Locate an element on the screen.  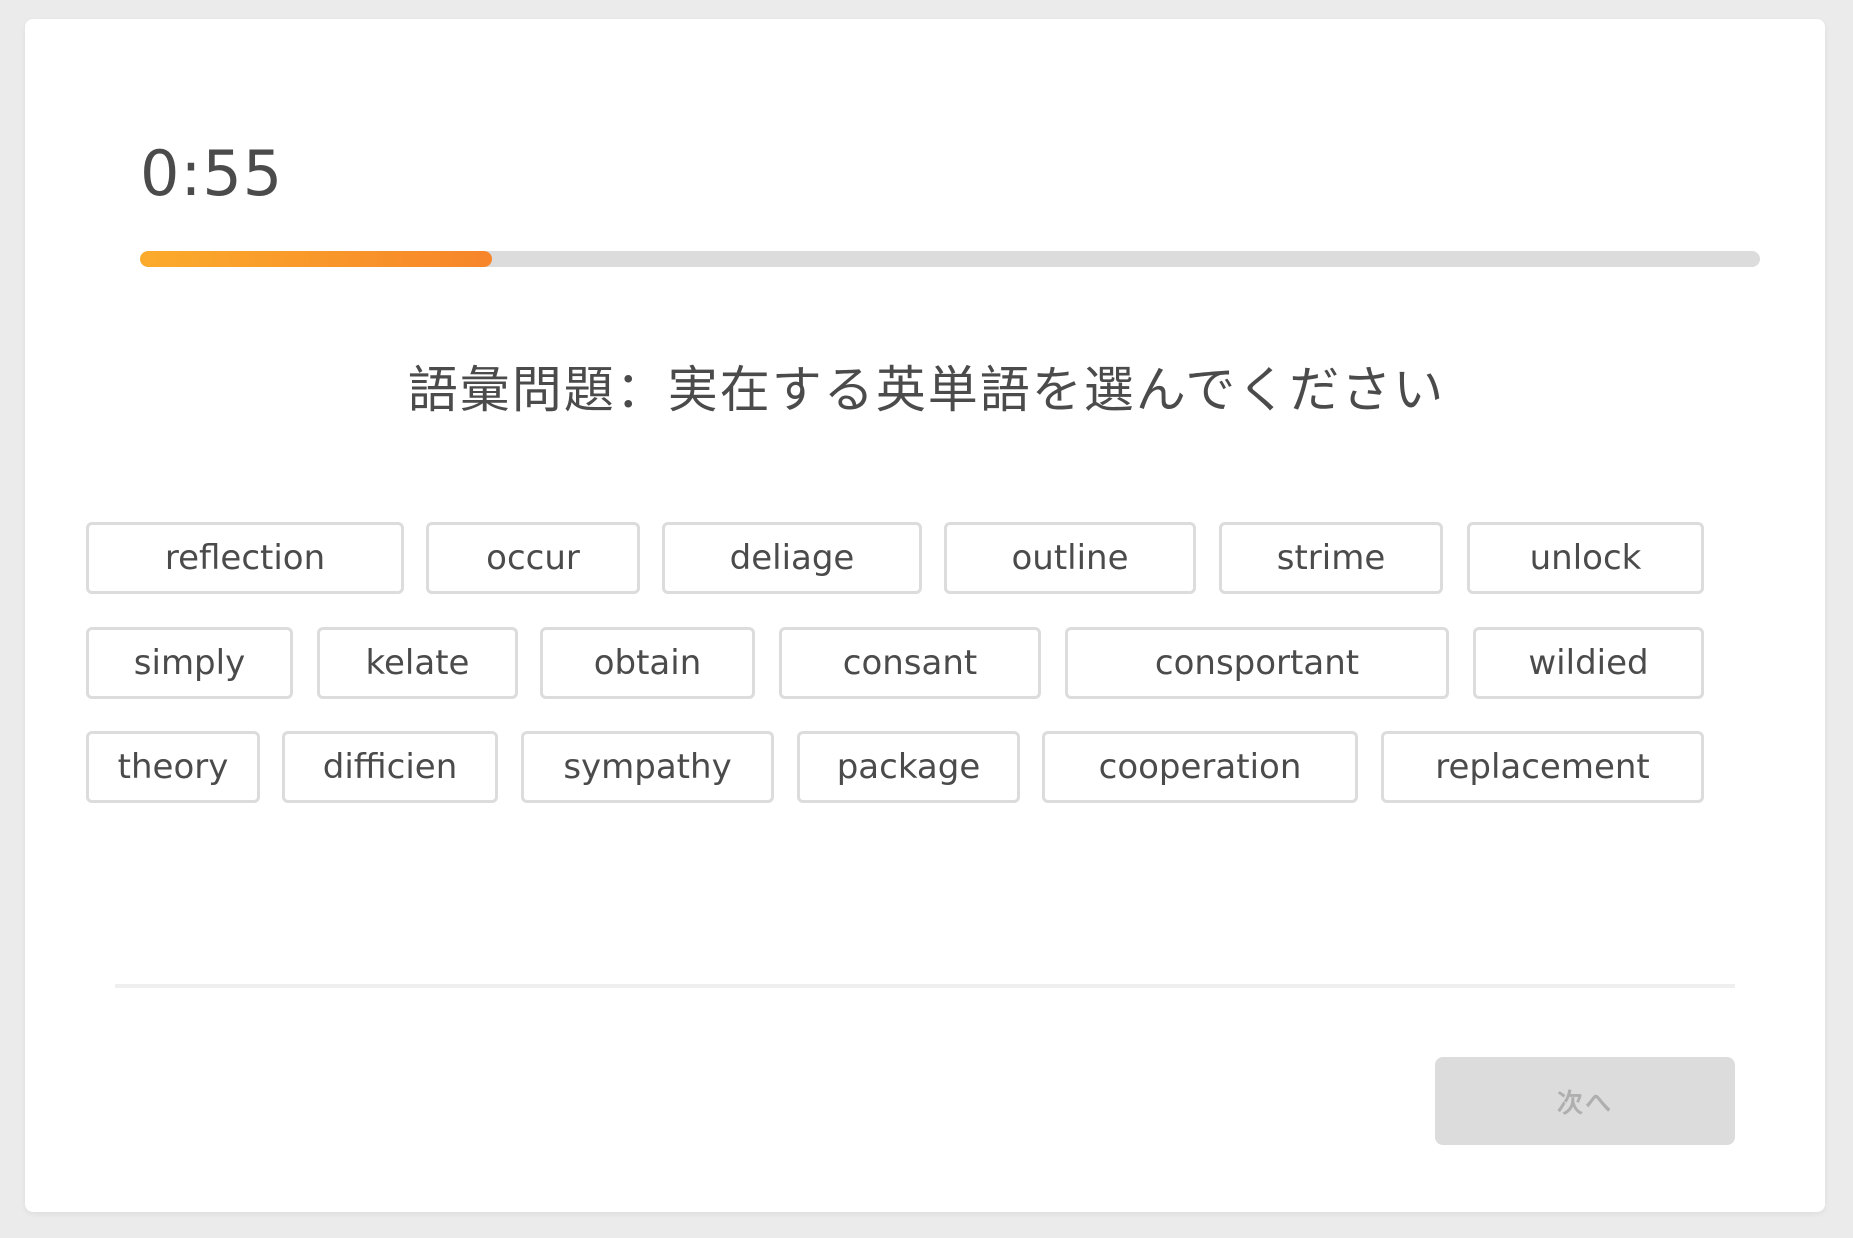
word-option: wildied is located at coordinates (1588, 663).